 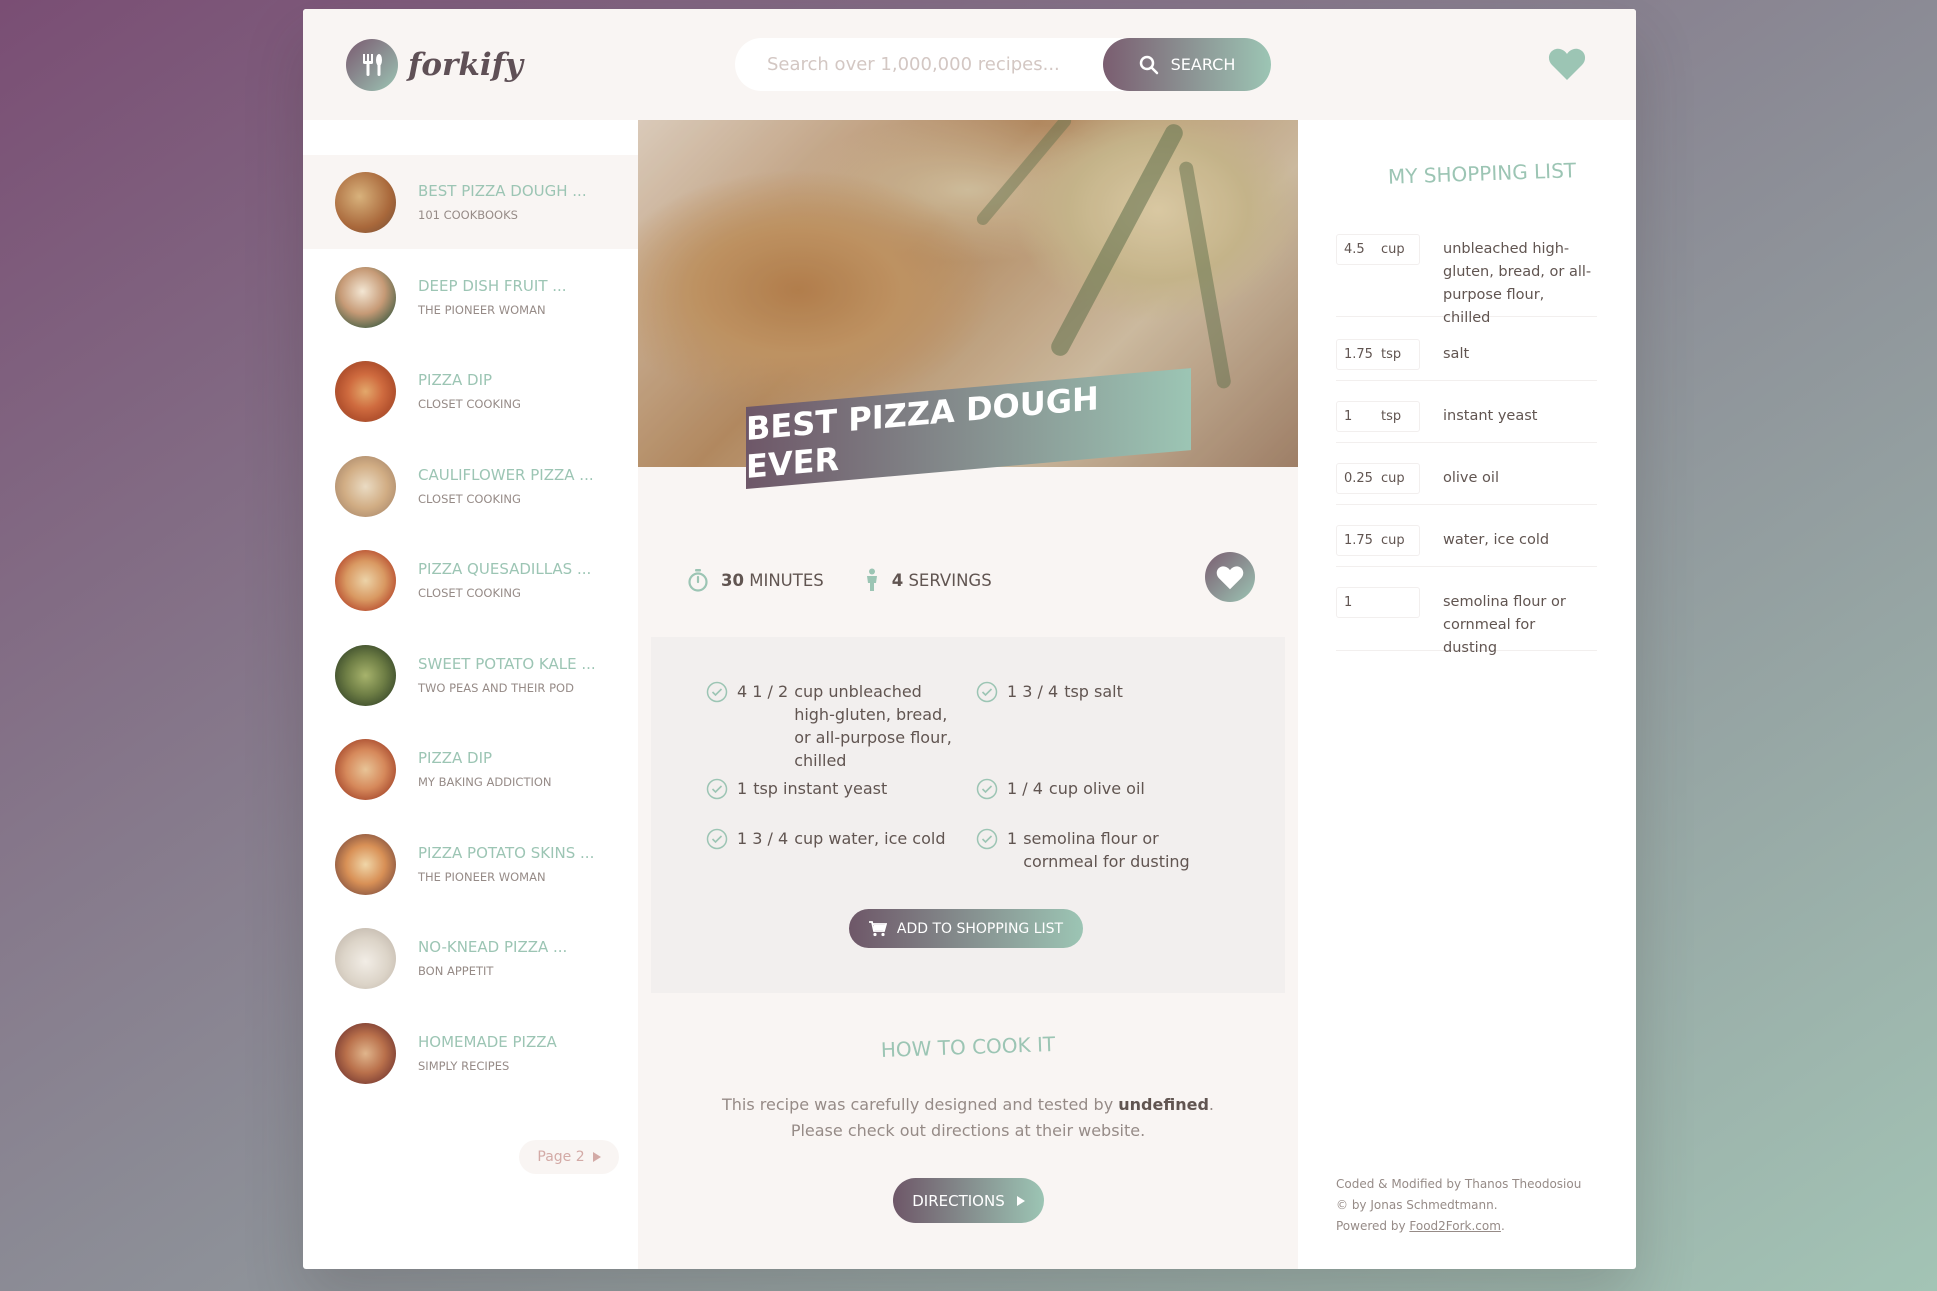 I want to click on recipe-time: 30 MINUTES, so click(x=755, y=580).